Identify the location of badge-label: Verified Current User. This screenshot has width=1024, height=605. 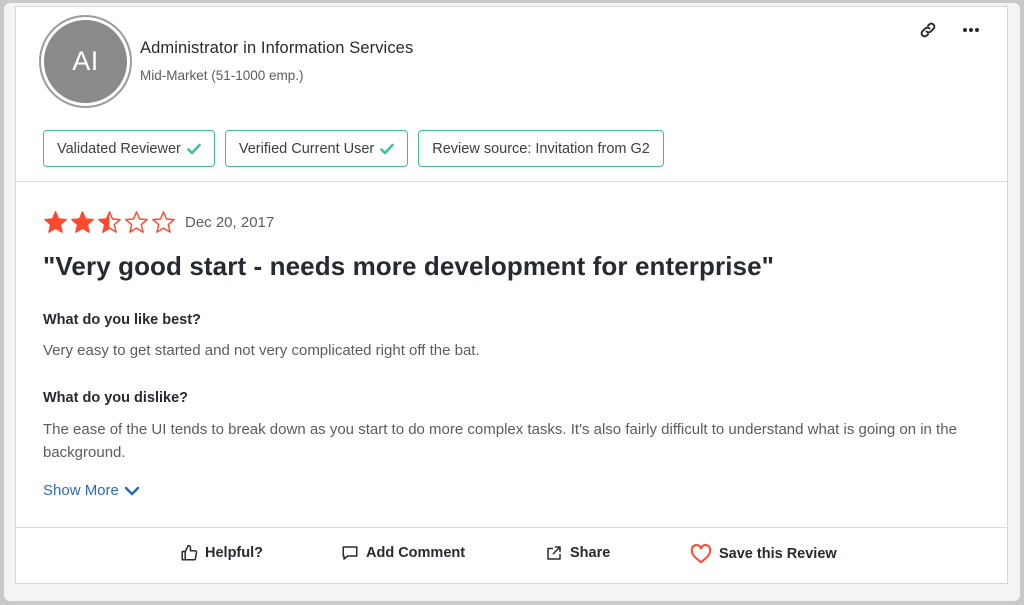
(306, 148).